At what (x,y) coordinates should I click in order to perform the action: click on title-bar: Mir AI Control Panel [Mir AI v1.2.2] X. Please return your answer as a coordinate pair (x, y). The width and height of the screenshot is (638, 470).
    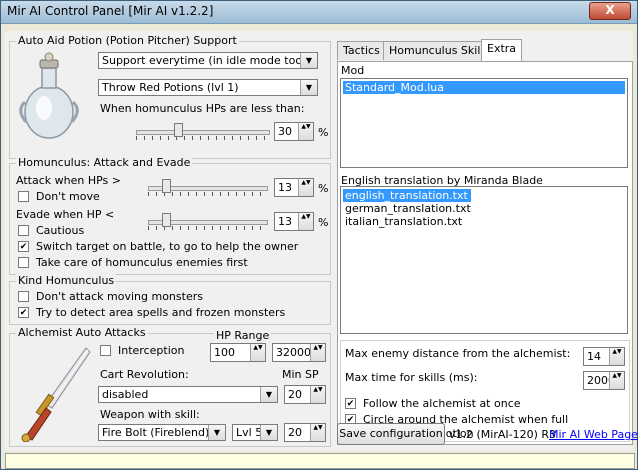
    Looking at the image, I should click on (319, 12).